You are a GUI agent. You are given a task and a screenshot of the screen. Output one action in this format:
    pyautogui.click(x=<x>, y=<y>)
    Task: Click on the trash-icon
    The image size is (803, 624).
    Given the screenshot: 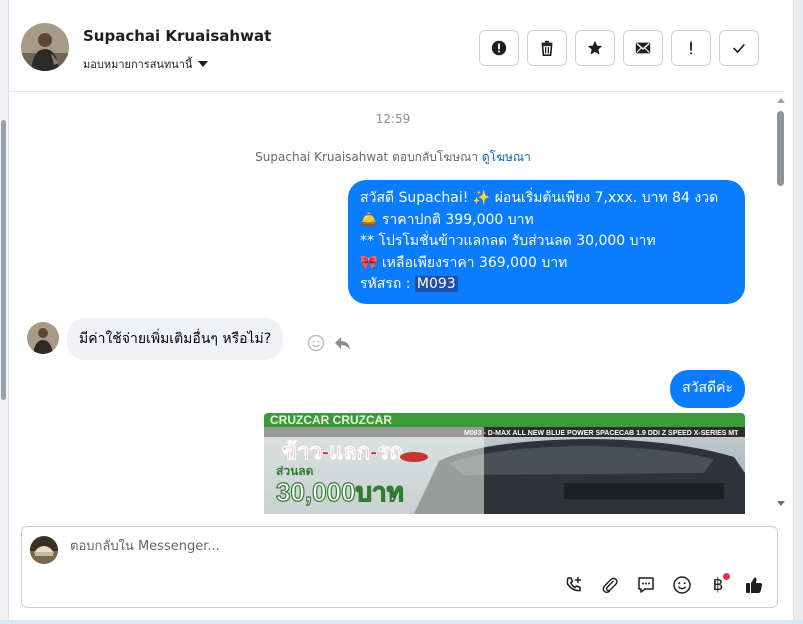 What is the action you would take?
    pyautogui.click(x=547, y=48)
    